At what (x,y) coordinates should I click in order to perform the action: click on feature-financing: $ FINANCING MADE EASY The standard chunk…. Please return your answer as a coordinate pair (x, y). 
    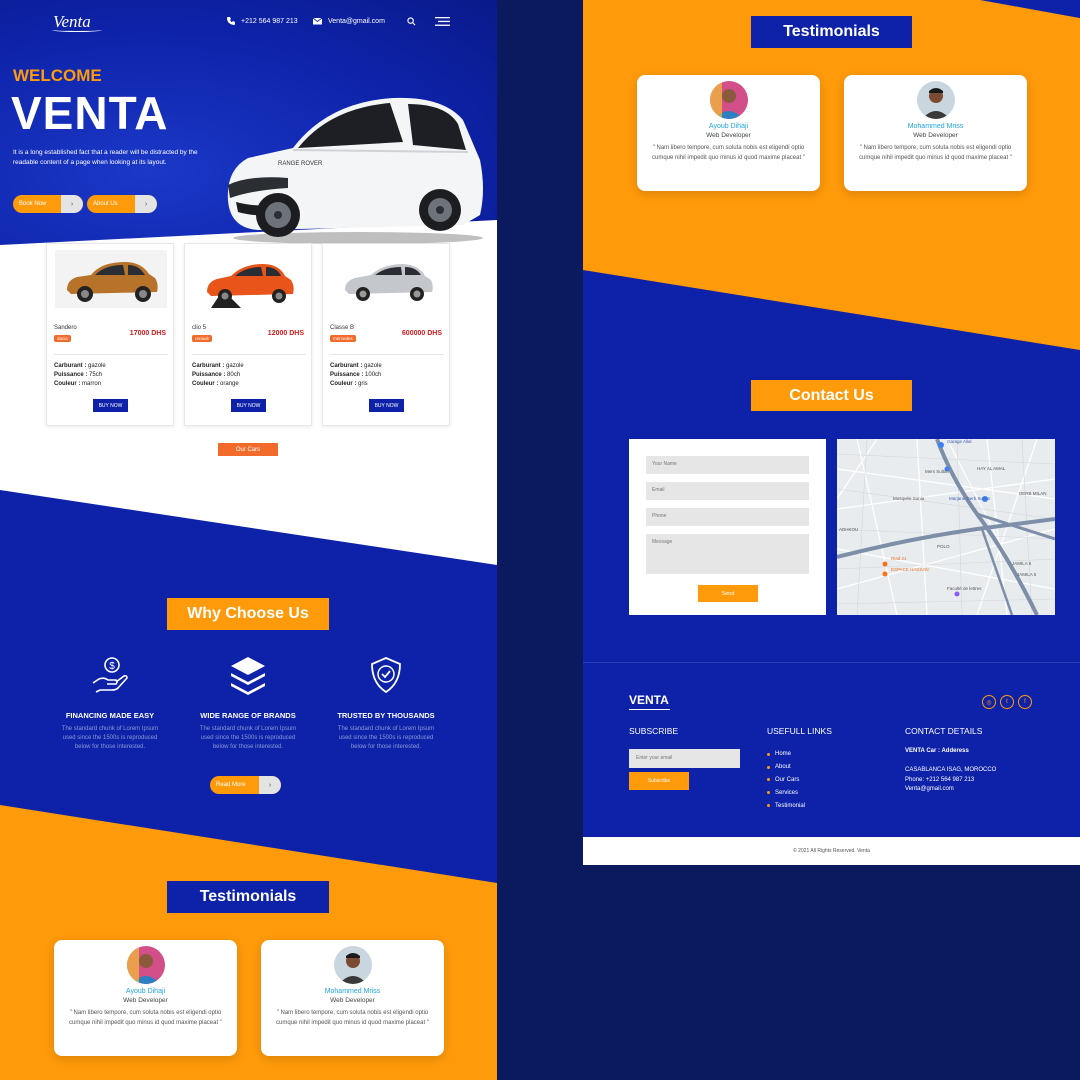
    Looking at the image, I should click on (110, 703).